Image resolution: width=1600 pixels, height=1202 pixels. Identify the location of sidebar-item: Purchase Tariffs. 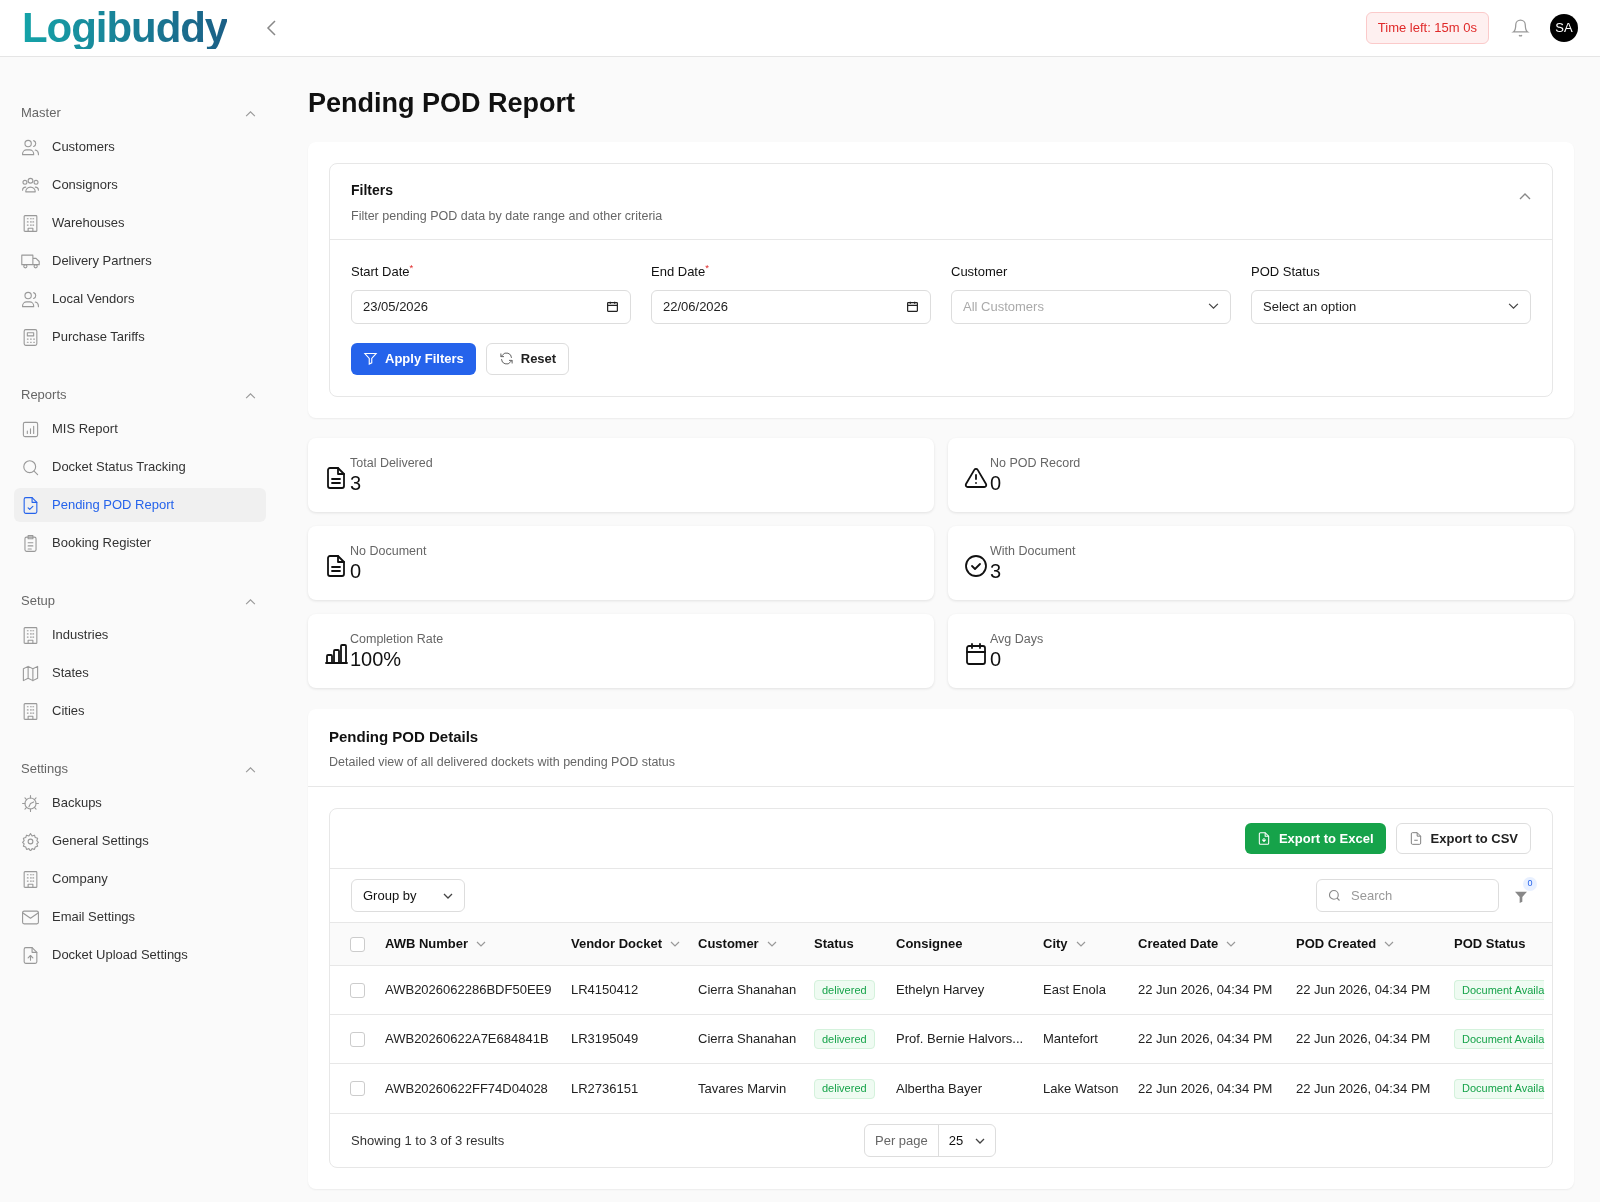
(140, 337).